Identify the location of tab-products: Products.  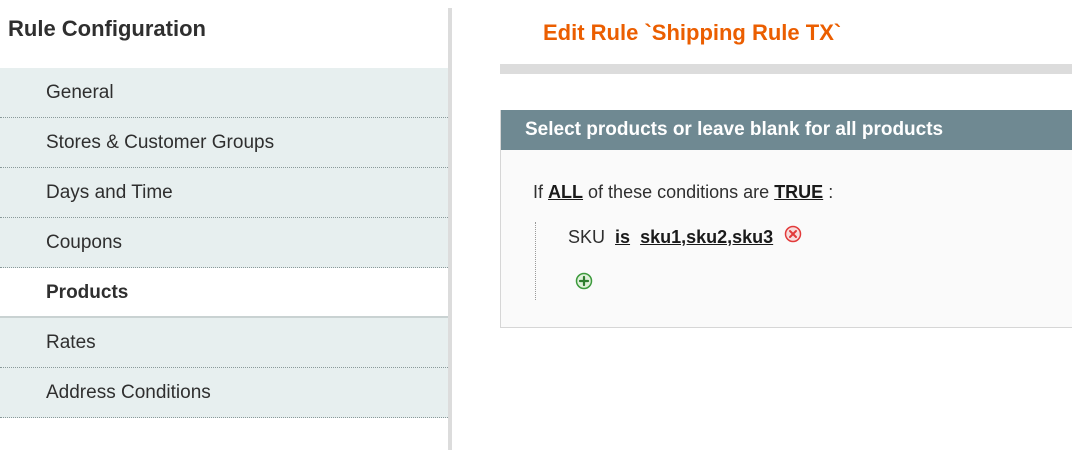
(226, 293).